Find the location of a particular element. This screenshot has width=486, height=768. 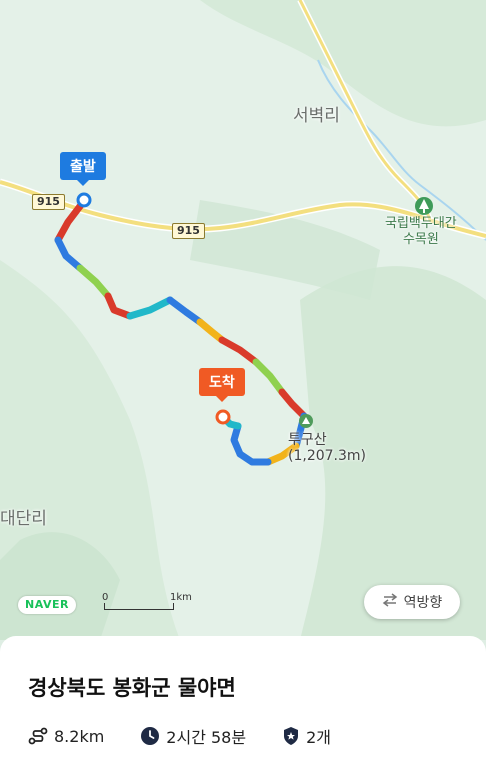

naver-logo: NAVER is located at coordinates (47, 605).